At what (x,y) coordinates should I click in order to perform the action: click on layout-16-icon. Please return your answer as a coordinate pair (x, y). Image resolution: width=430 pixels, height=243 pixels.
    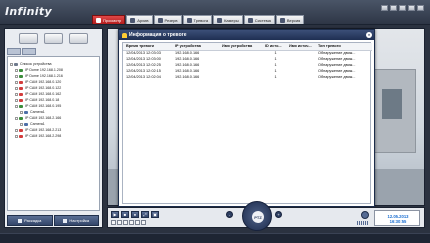
    Looking at the image, I should click on (131, 222).